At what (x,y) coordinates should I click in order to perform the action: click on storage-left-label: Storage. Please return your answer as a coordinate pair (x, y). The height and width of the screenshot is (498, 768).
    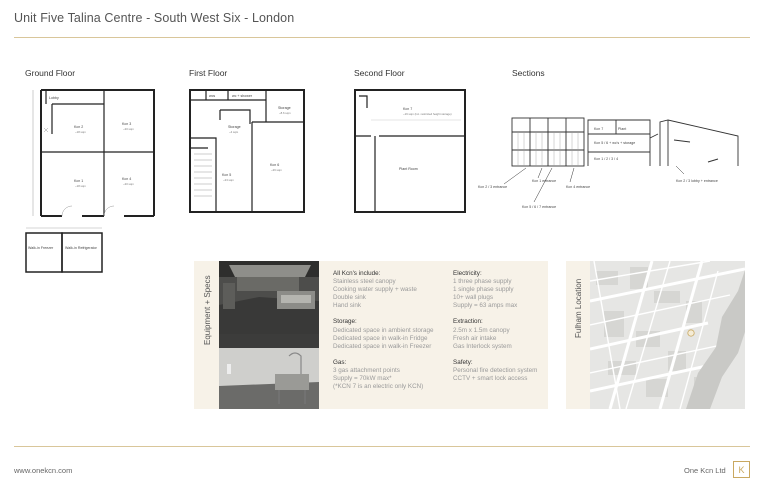
    Looking at the image, I should click on (234, 127).